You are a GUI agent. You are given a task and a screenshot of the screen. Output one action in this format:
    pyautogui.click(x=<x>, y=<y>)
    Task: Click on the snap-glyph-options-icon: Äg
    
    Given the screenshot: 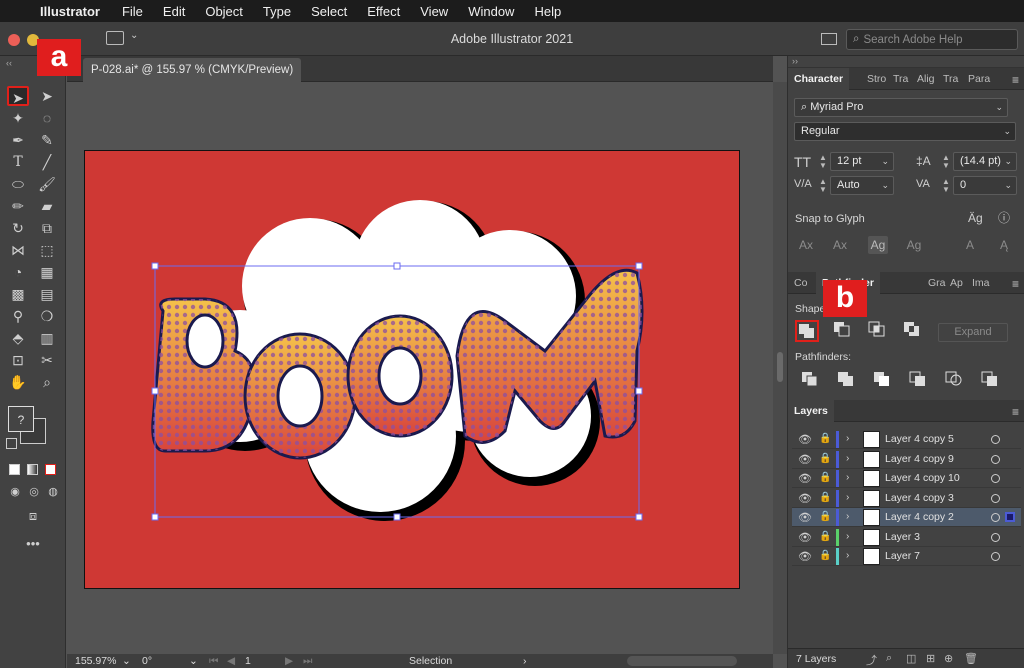 What is the action you would take?
    pyautogui.click(x=975, y=218)
    